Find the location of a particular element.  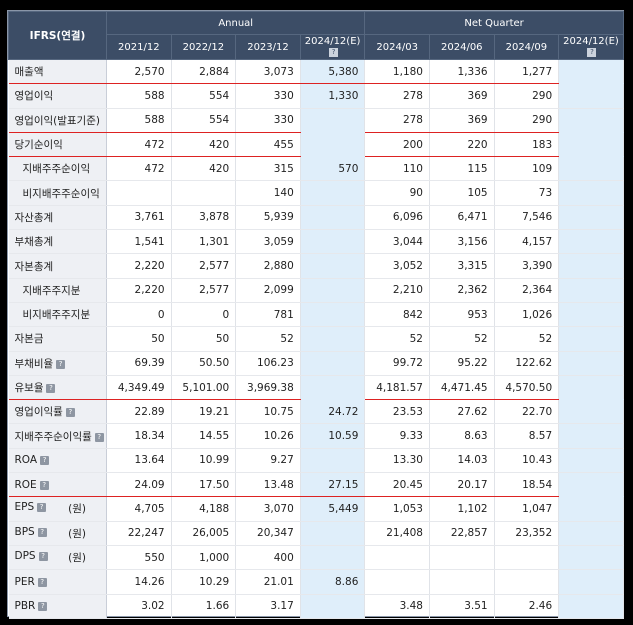

table-row: 비지배주주지분 0 0 781 842 953 1,026 is located at coordinates (316, 315).